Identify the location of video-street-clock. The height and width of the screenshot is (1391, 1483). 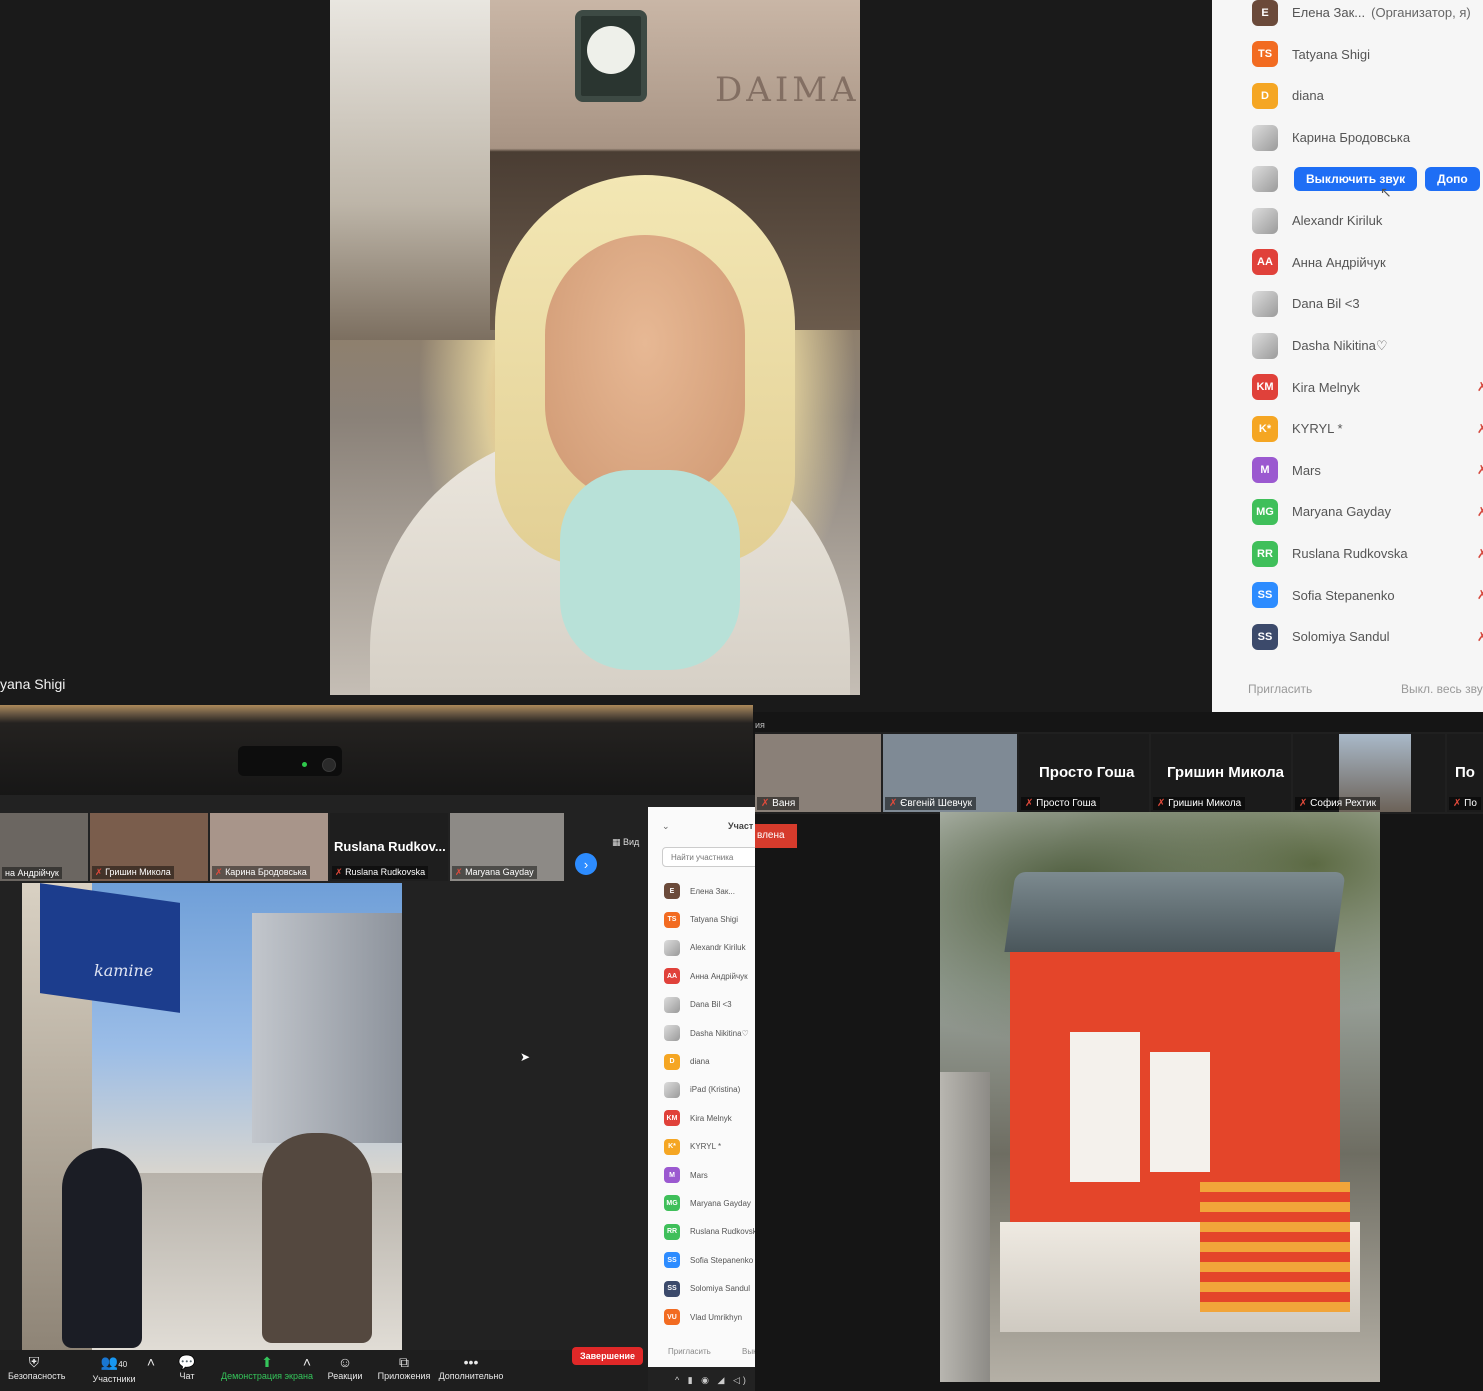
(611, 56).